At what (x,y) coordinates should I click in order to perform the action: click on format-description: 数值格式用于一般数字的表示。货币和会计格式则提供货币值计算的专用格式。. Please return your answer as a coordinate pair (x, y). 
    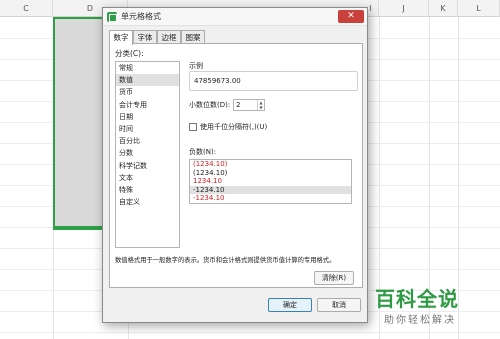
    Looking at the image, I should click on (225, 260).